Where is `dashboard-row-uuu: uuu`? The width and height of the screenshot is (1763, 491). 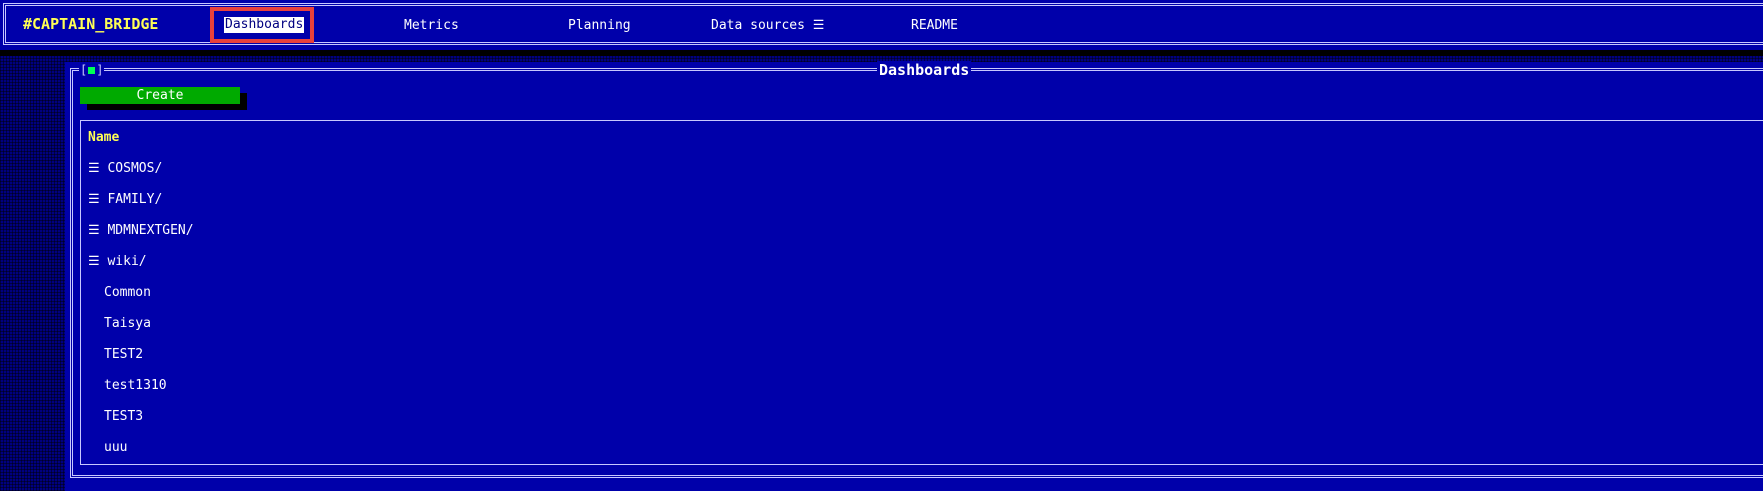 dashboard-row-uuu: uuu is located at coordinates (115, 447).